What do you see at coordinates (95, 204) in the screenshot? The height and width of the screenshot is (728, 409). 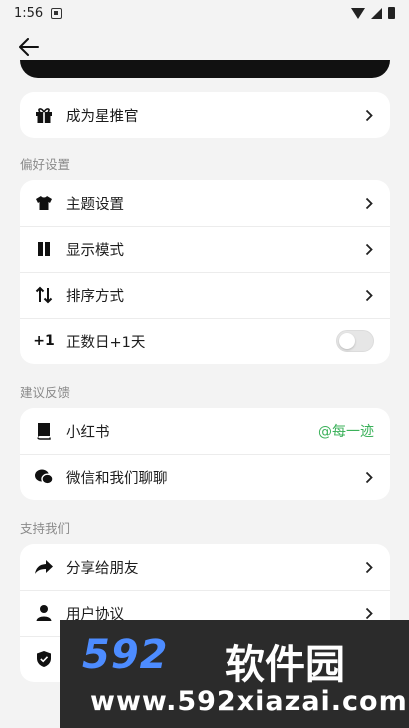 I see `menu-item-label: 主题设置` at bounding box center [95, 204].